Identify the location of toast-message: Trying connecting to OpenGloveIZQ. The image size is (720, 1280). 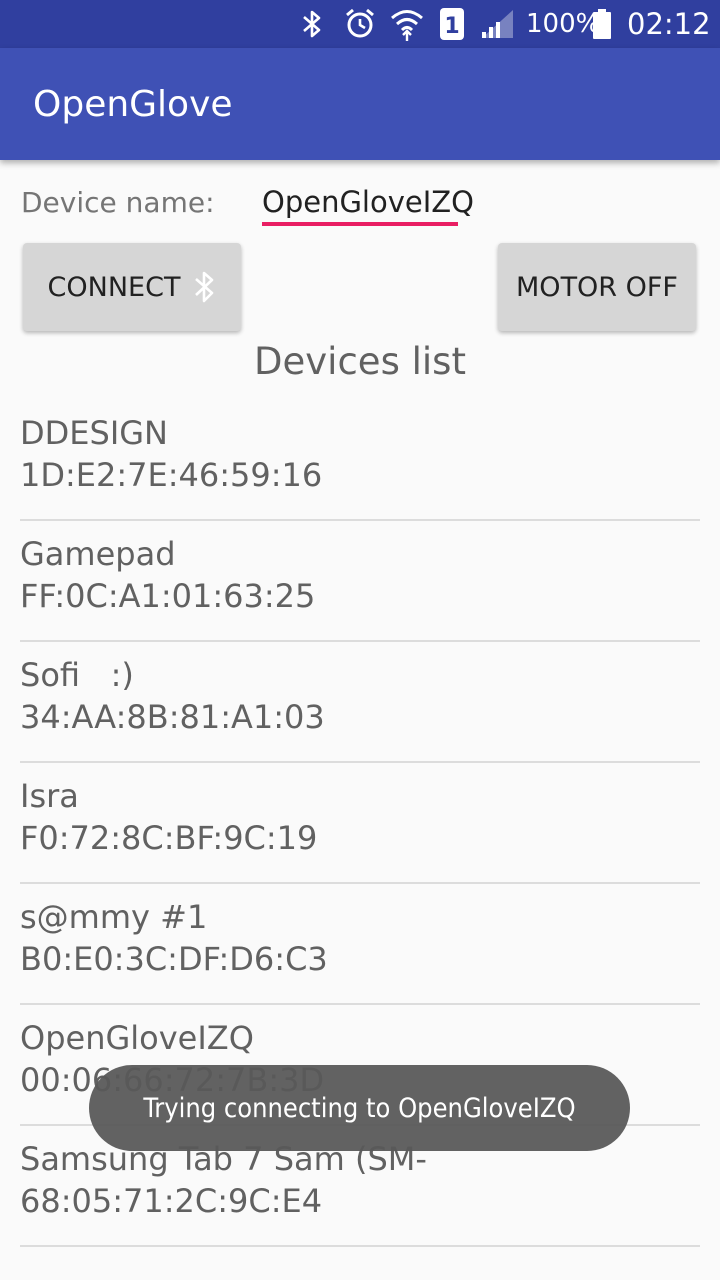
(359, 1108).